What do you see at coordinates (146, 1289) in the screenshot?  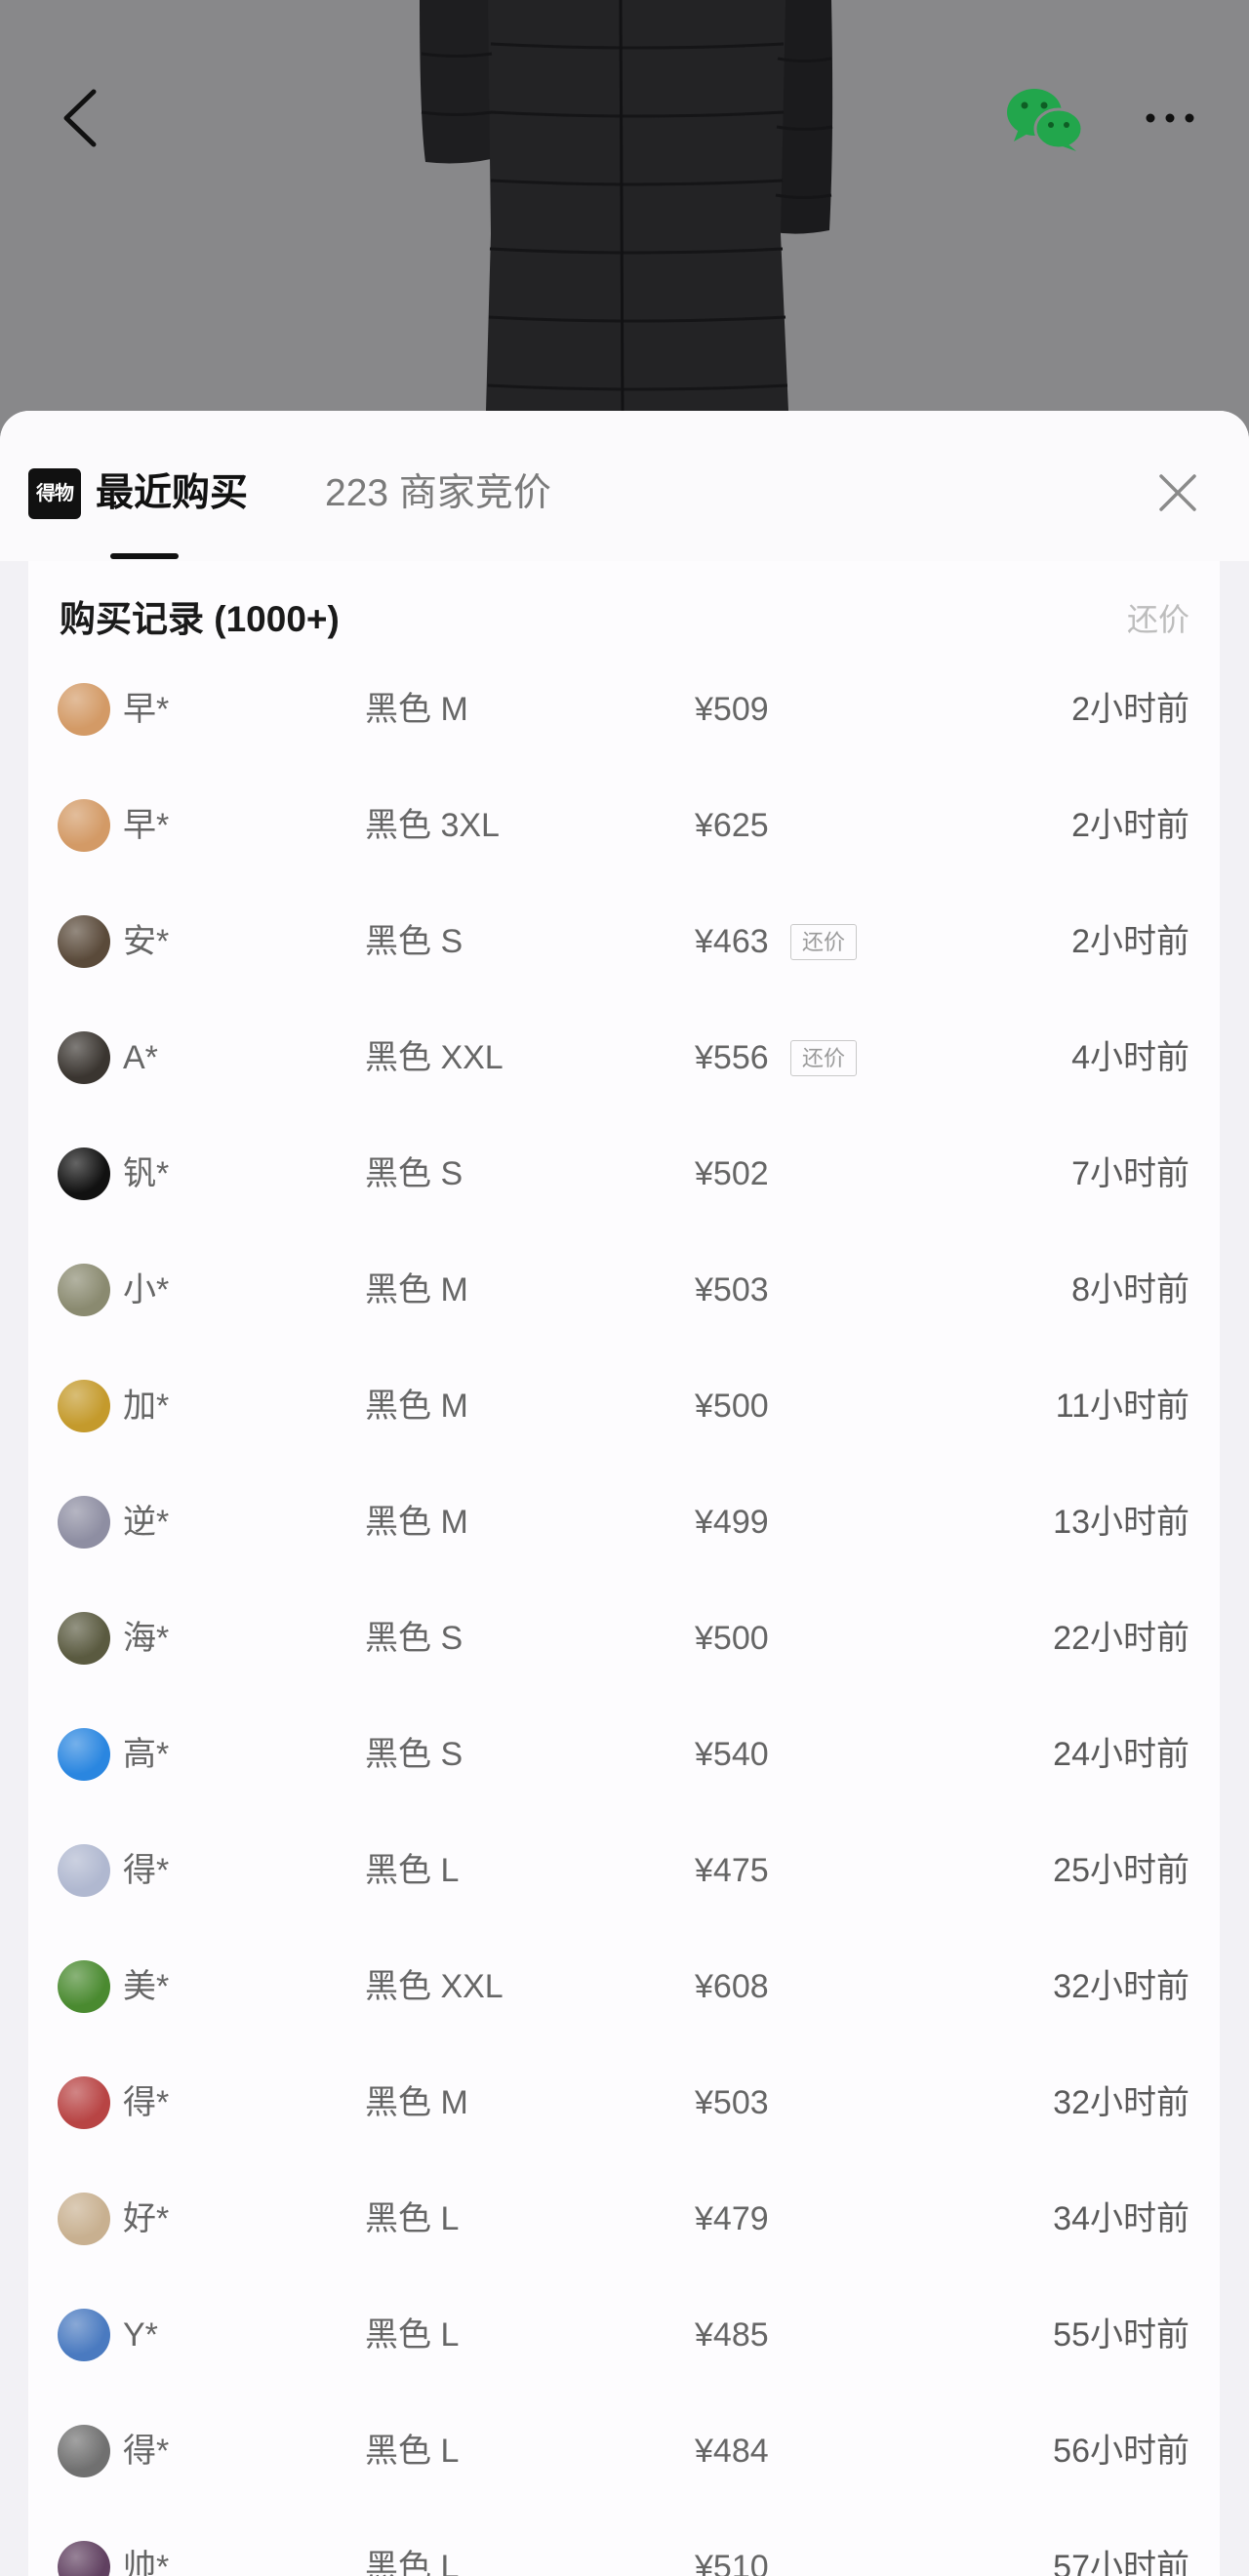 I see `buyer-name: 小*` at bounding box center [146, 1289].